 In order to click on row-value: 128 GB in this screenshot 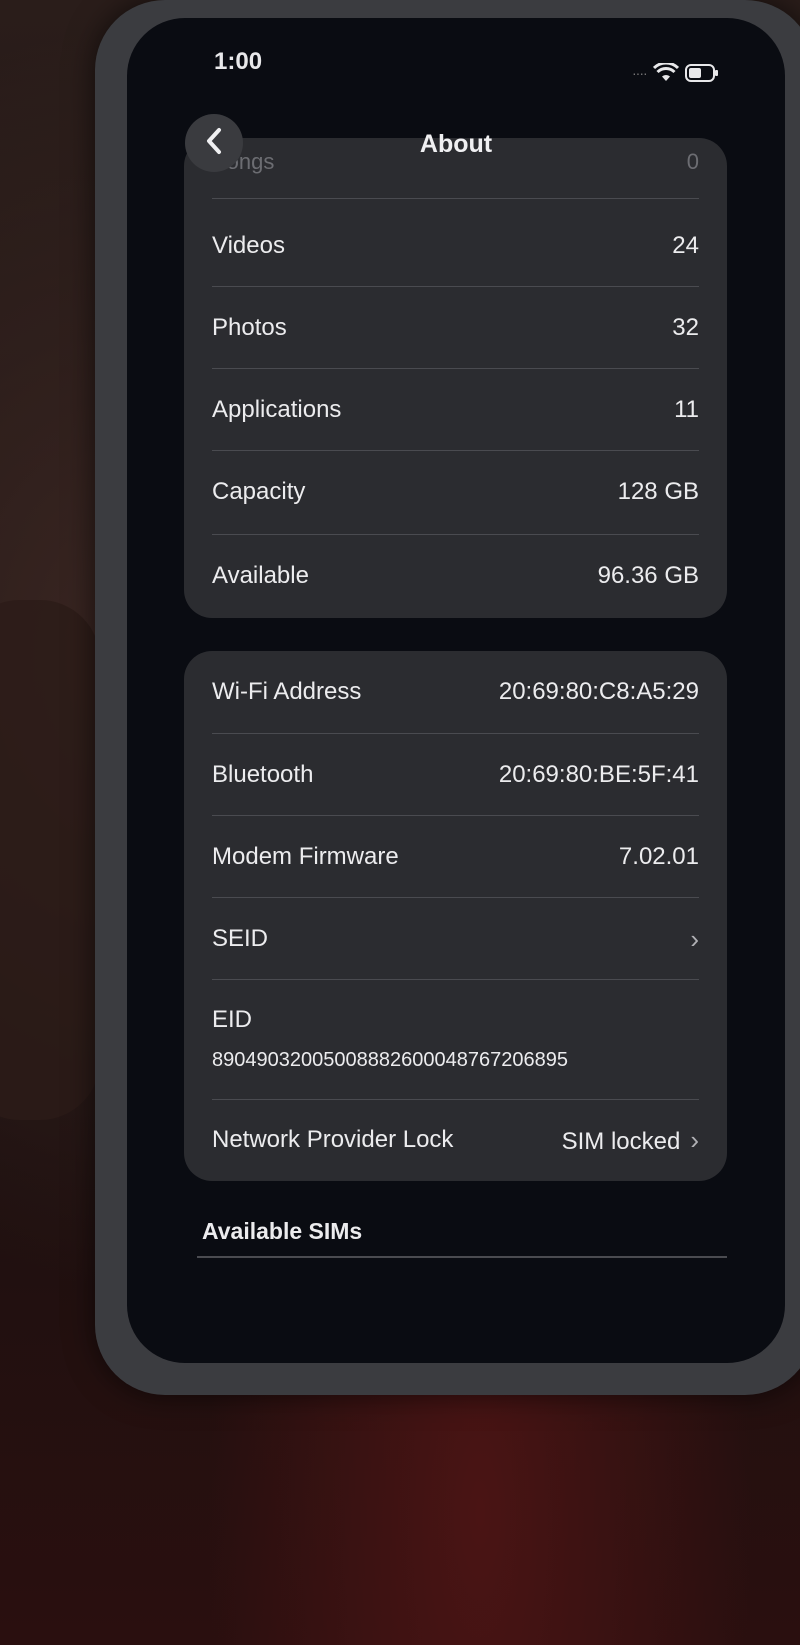, I will do `click(658, 491)`.